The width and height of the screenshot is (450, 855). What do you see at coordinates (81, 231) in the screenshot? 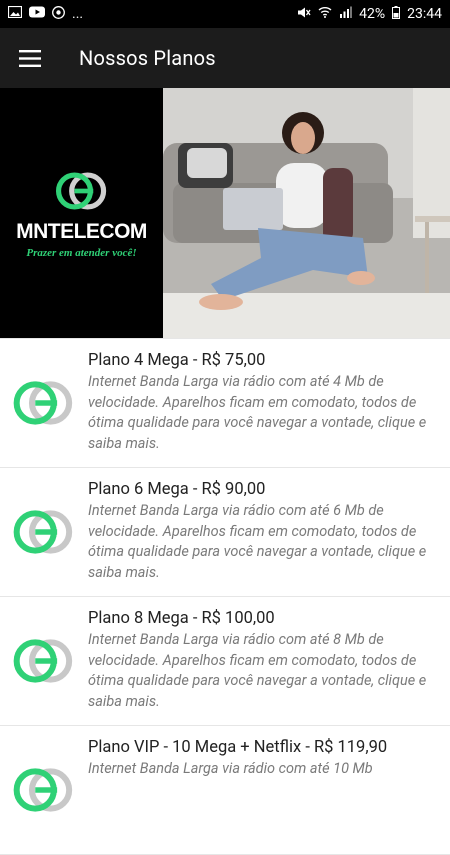
I see `company-name: MNTELECOM` at bounding box center [81, 231].